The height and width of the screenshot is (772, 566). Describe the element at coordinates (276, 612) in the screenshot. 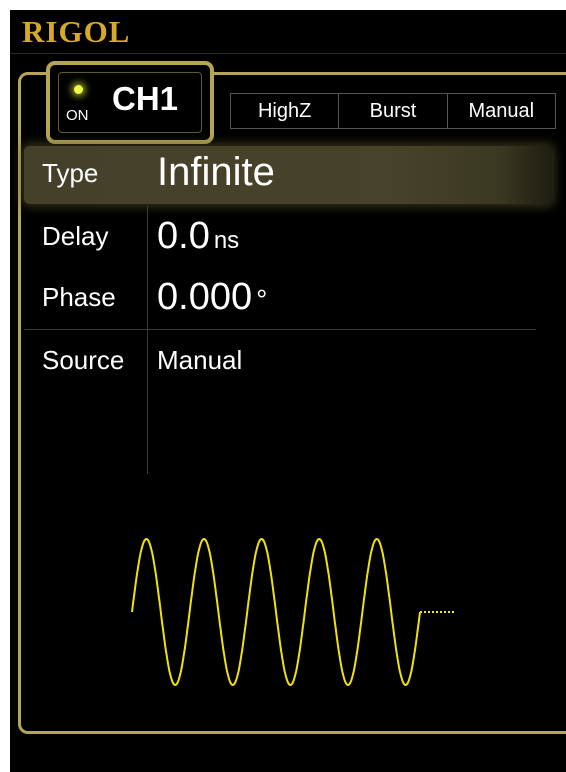

I see `sine-burst-trace` at that location.